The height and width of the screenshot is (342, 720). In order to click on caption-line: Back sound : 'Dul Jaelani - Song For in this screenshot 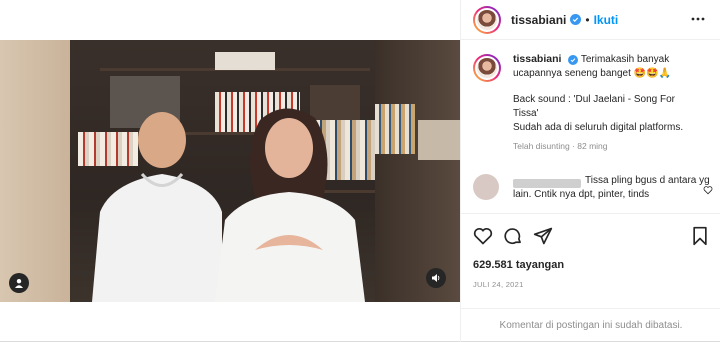, I will do `click(594, 99)`.